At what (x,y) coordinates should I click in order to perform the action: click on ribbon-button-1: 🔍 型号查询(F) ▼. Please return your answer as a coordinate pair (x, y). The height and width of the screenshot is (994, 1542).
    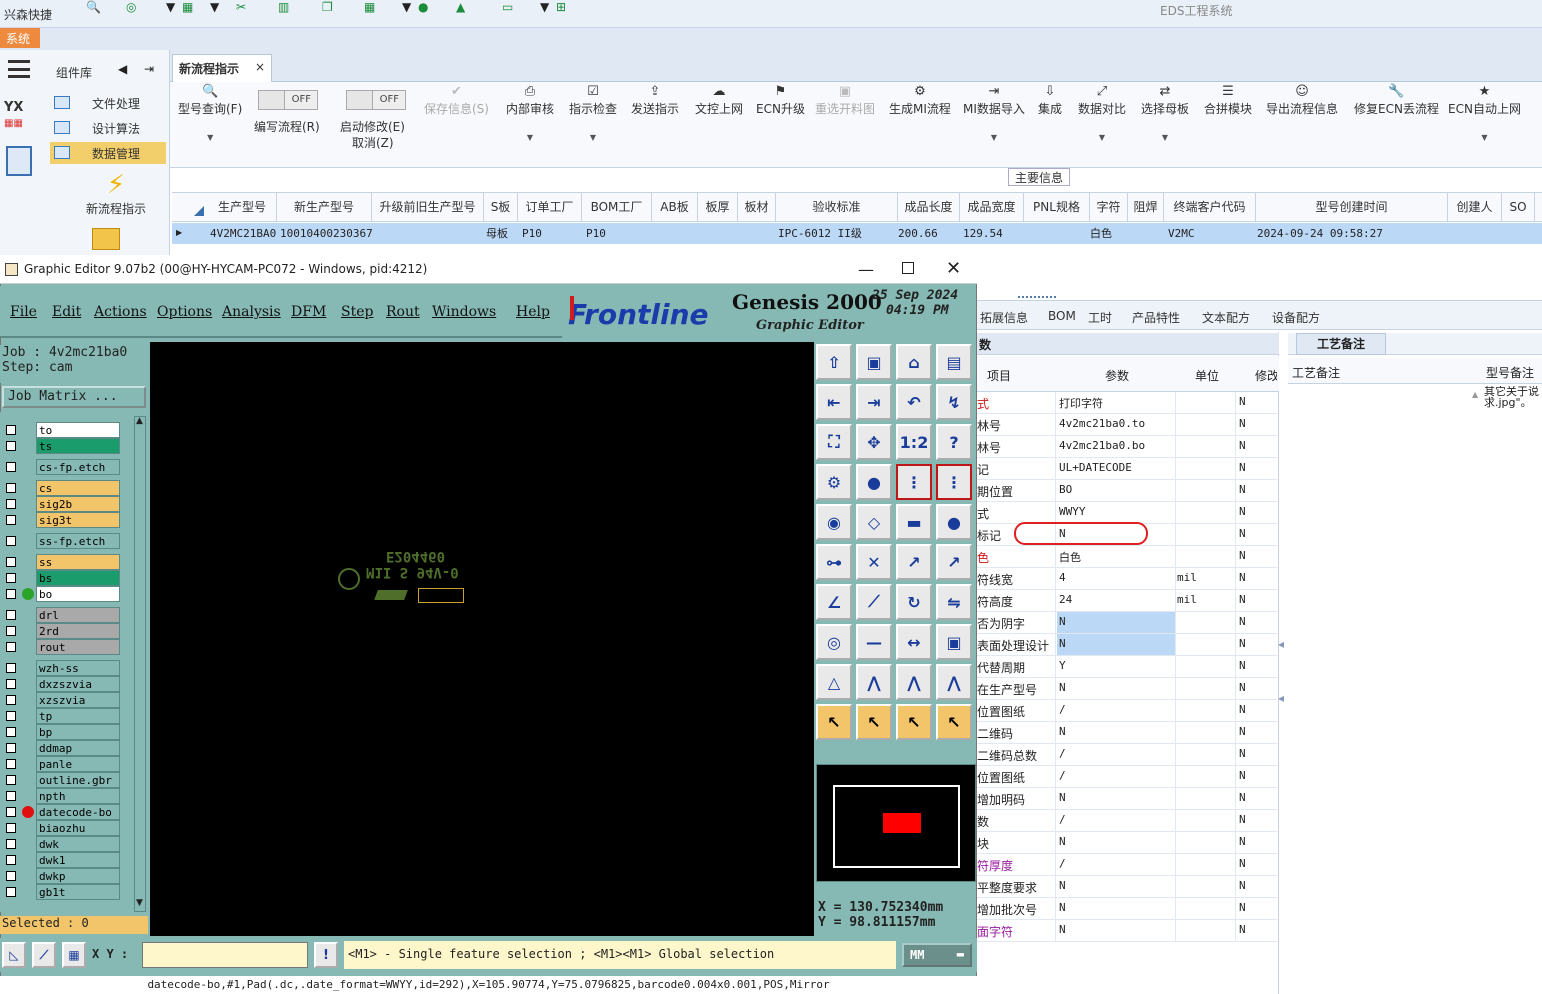
    Looking at the image, I should click on (210, 113).